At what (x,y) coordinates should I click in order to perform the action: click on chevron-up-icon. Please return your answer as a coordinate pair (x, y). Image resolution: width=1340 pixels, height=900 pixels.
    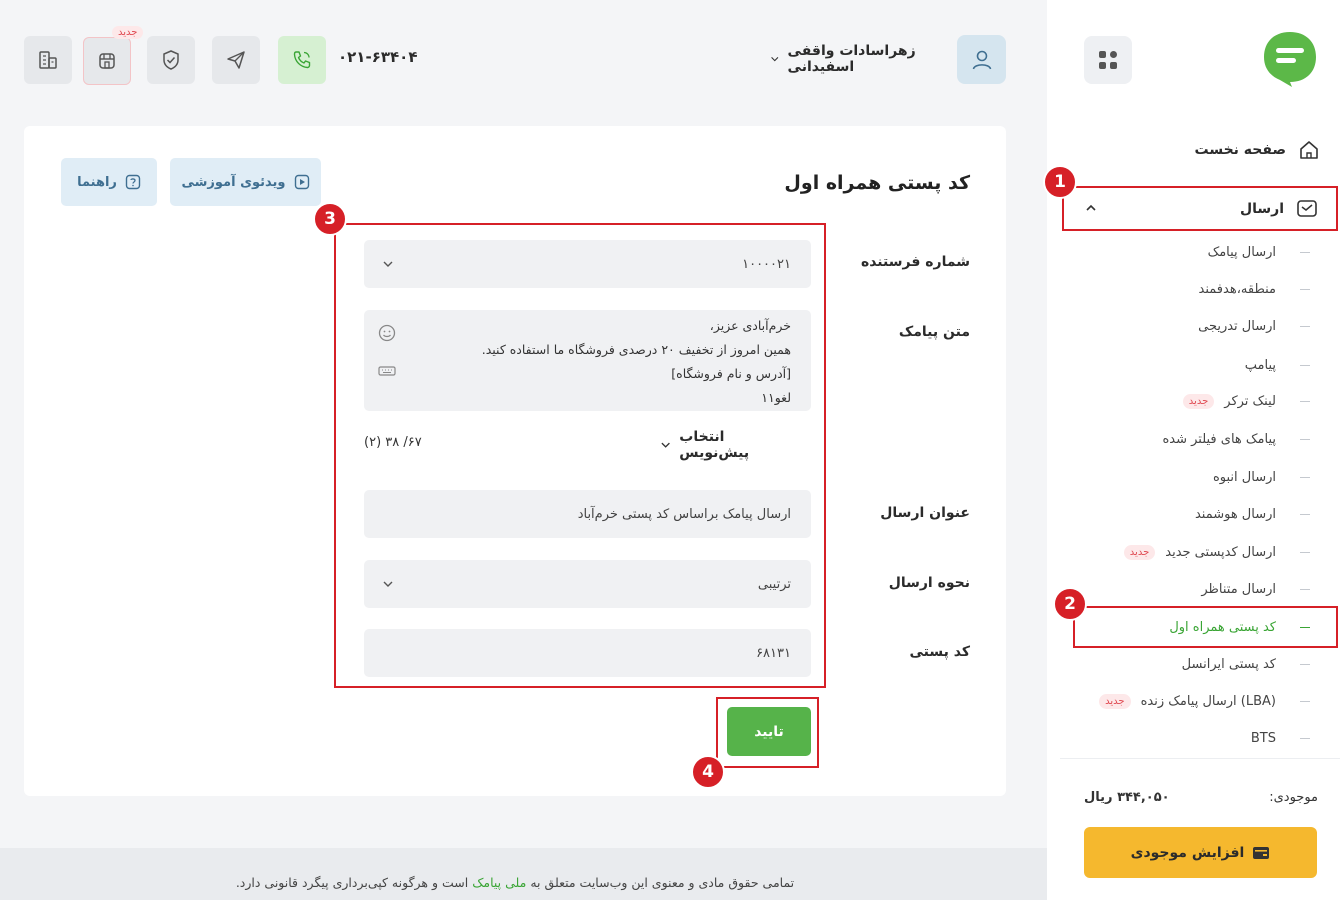
    Looking at the image, I should click on (1091, 207).